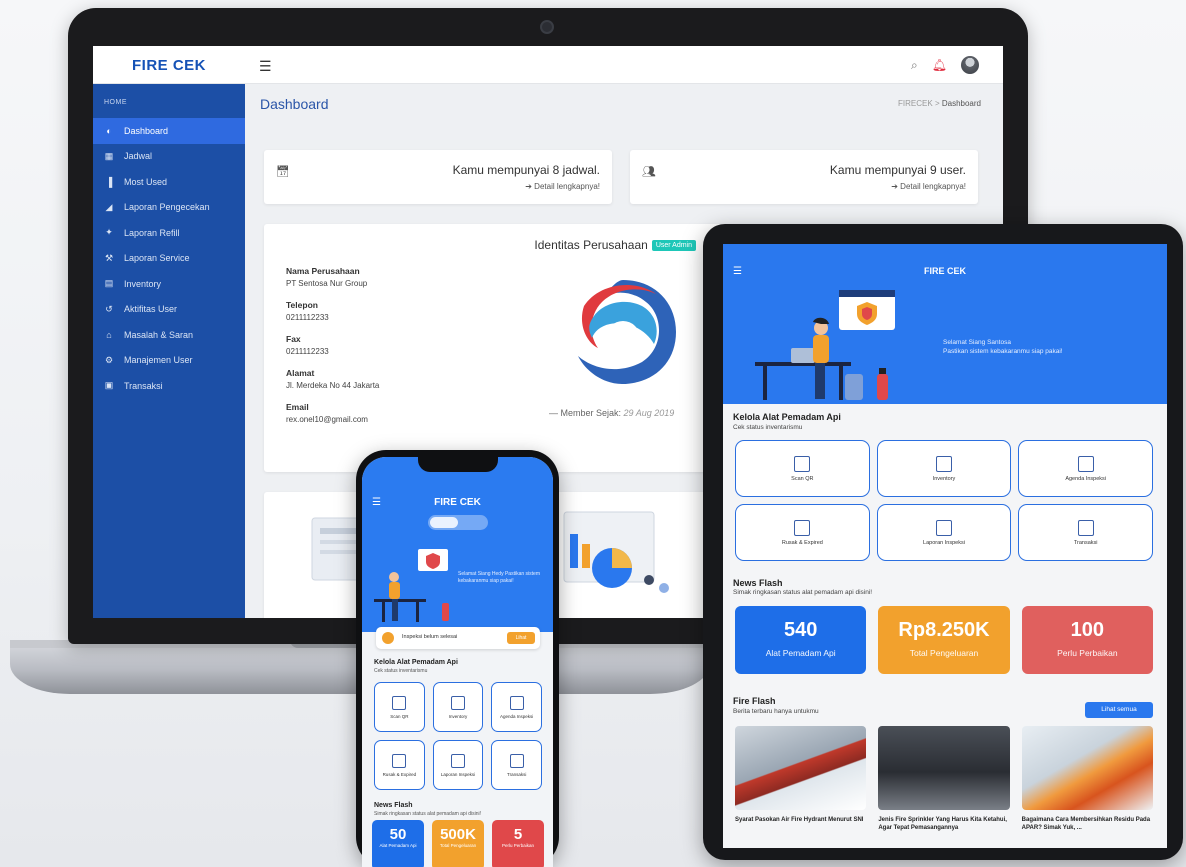 This screenshot has width=1186, height=867. I want to click on phone-stat-card: 50 Alat Pemadam Api, so click(398, 843).